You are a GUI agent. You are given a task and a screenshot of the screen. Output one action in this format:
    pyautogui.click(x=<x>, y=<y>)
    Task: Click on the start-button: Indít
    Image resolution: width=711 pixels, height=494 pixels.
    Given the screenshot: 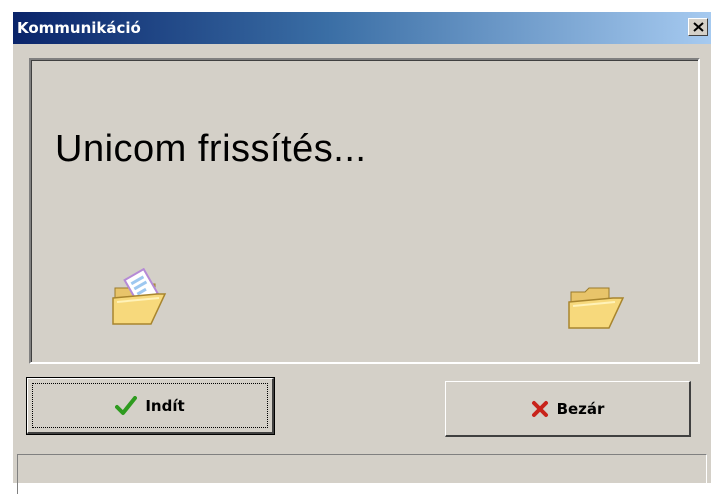 What is the action you would take?
    pyautogui.click(x=150, y=406)
    